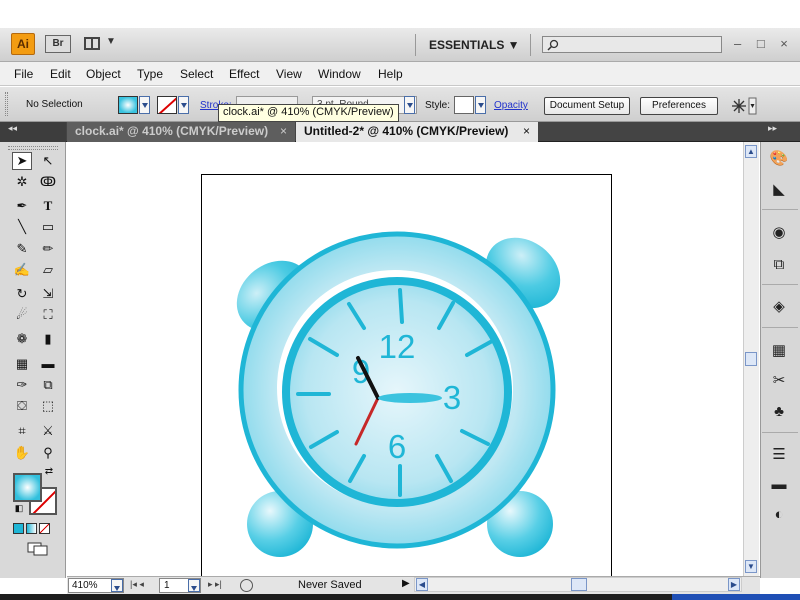 Image resolution: width=800 pixels, height=600 pixels. Describe the element at coordinates (22, 406) in the screenshot. I see `live-paint-bucket-tool-icon: ⛋` at that location.